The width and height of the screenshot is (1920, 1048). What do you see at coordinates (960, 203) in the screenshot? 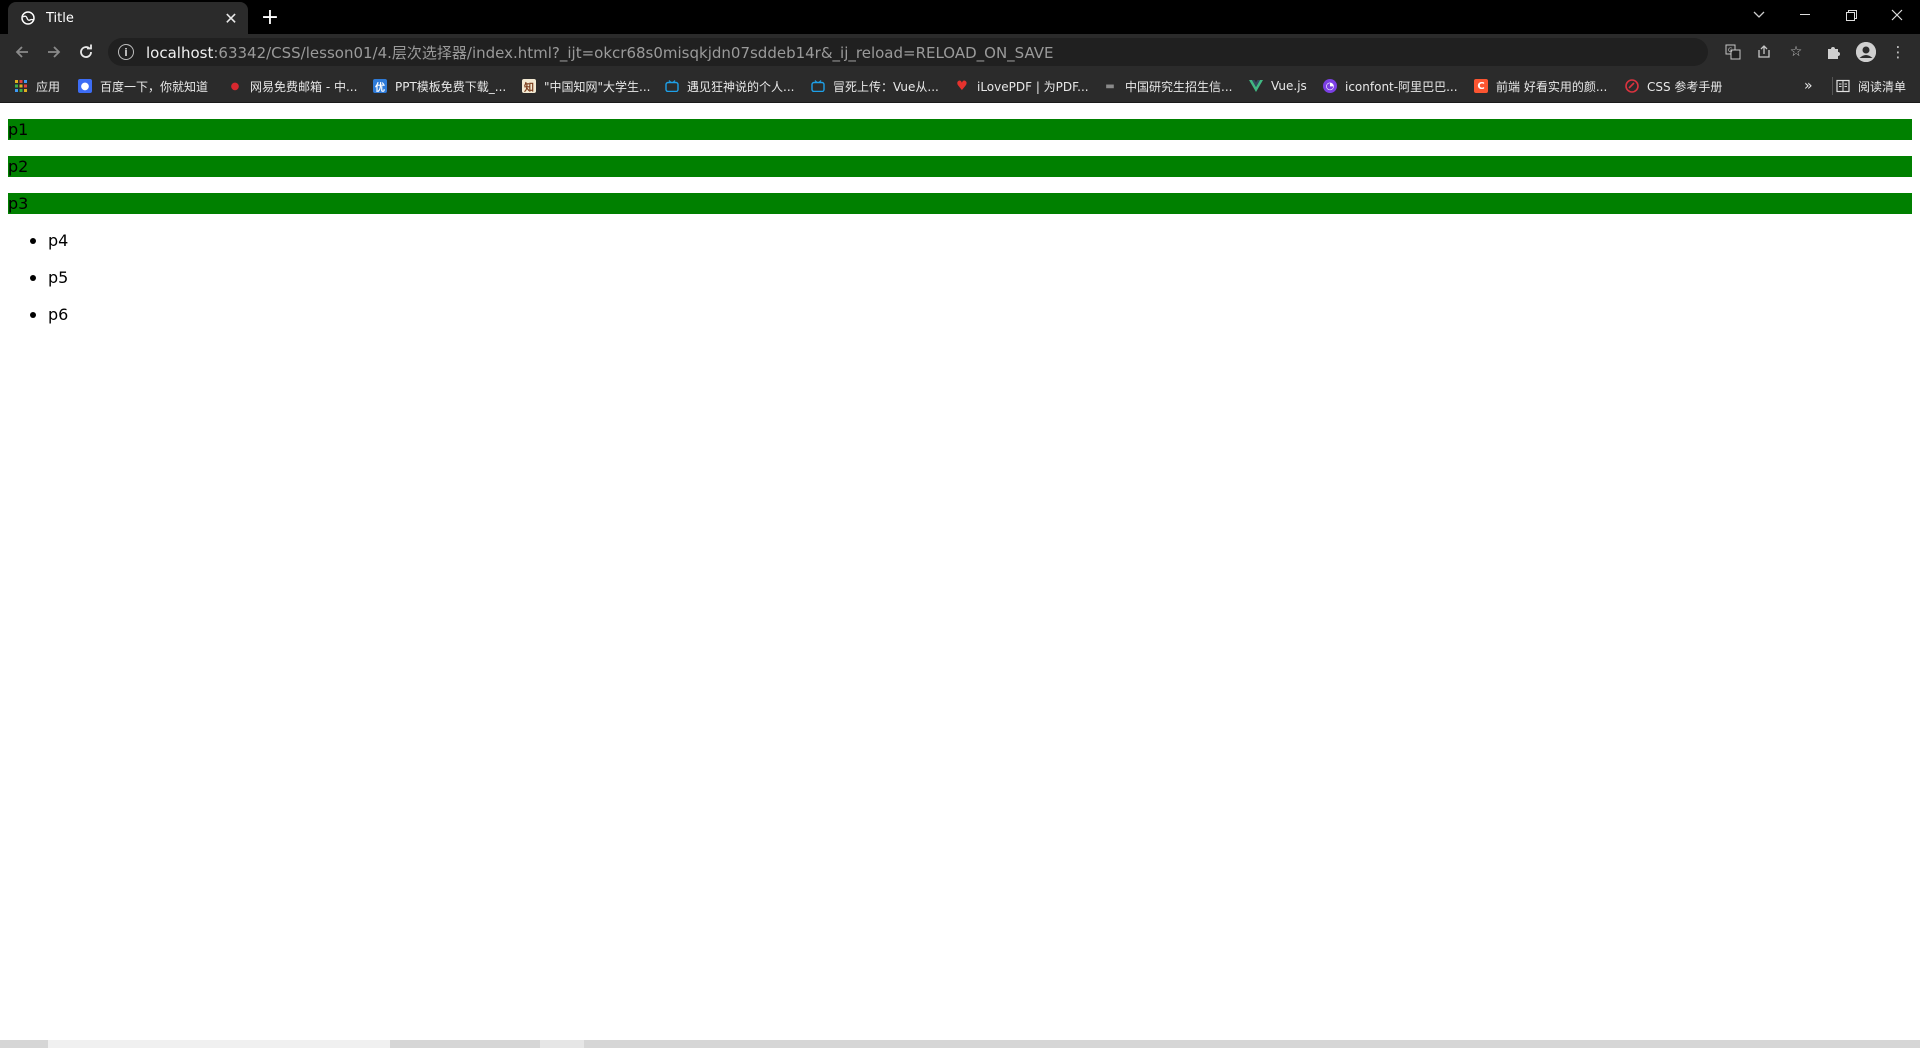
I see `paragraph-p3: p3` at bounding box center [960, 203].